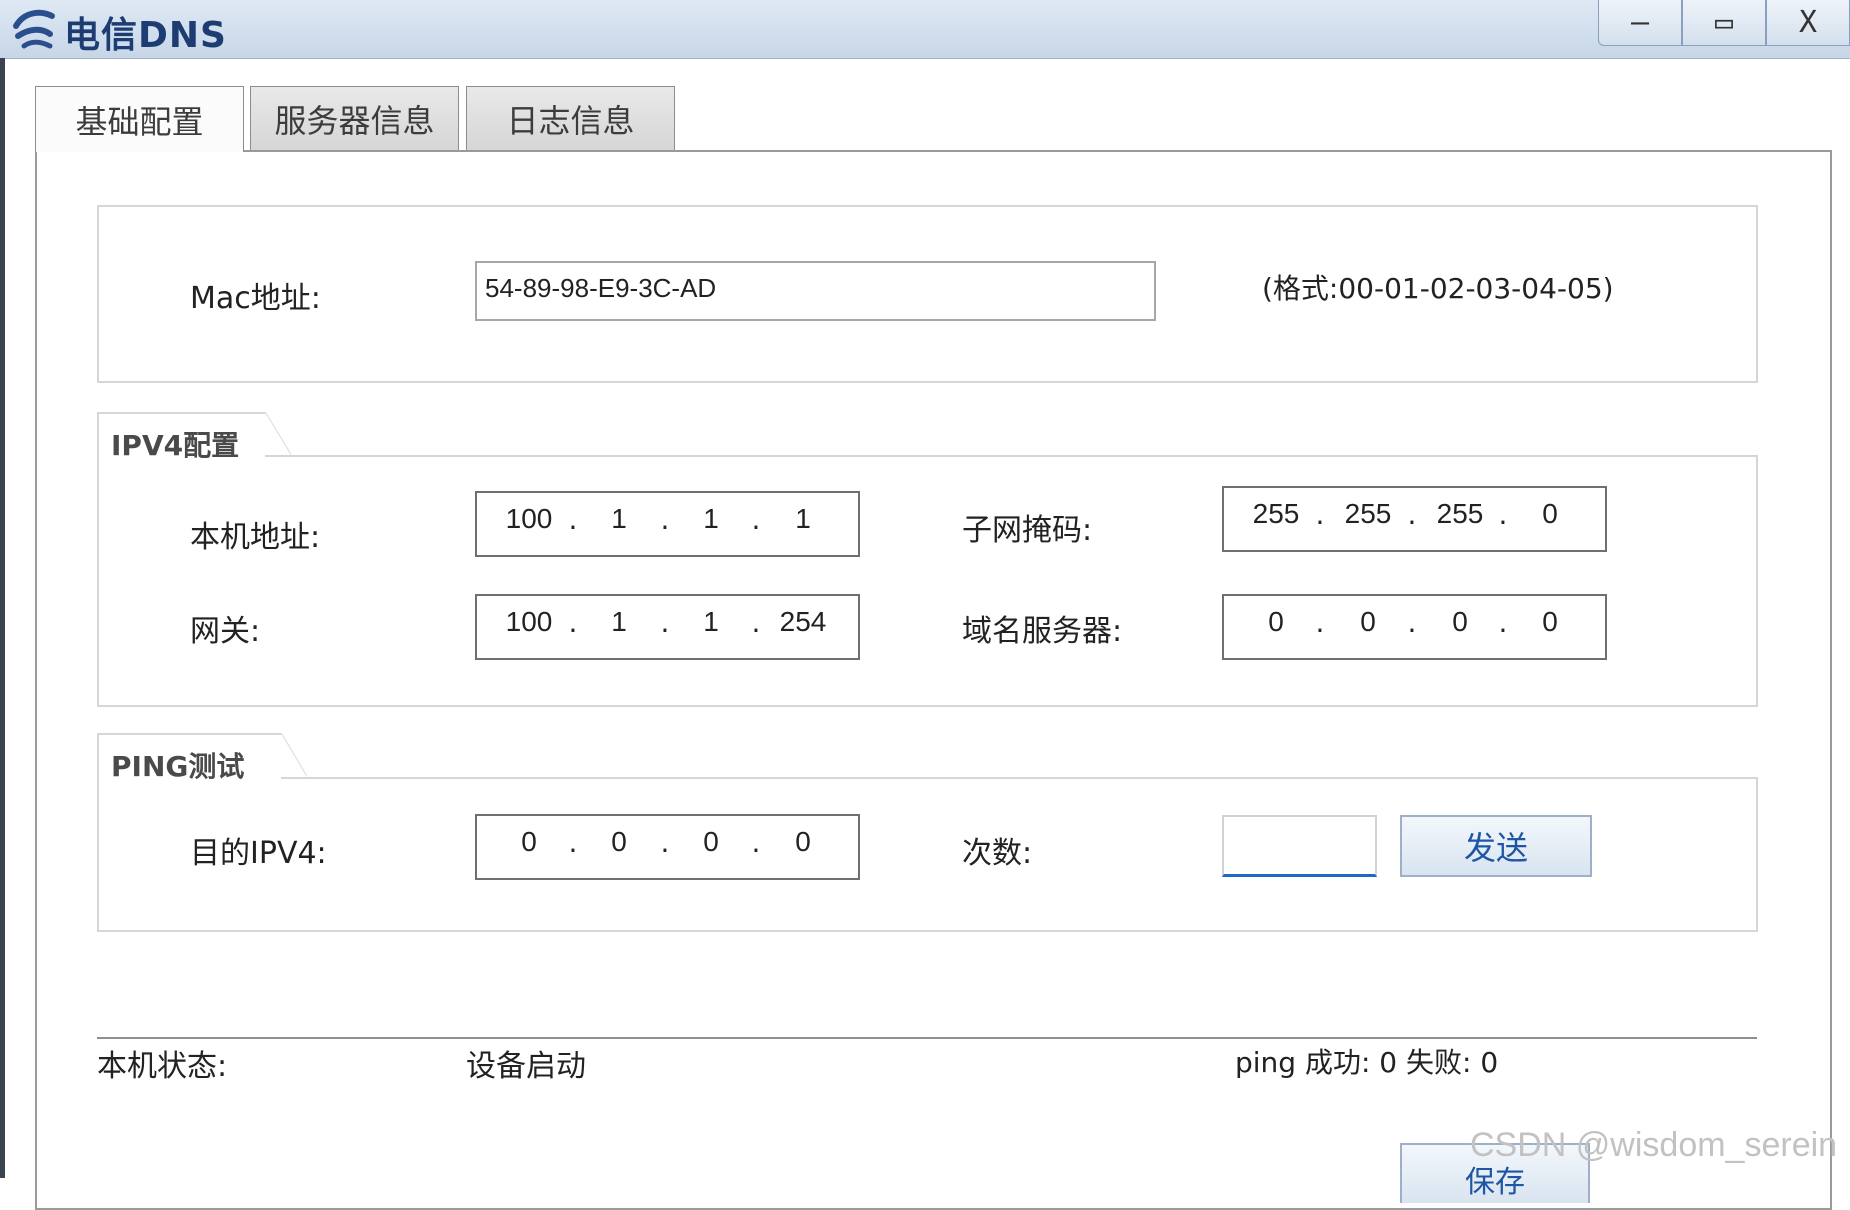 This screenshot has height=1210, width=1850. I want to click on mac-format-hint: (格式:00-01-02-03-04-05), so click(1438, 288).